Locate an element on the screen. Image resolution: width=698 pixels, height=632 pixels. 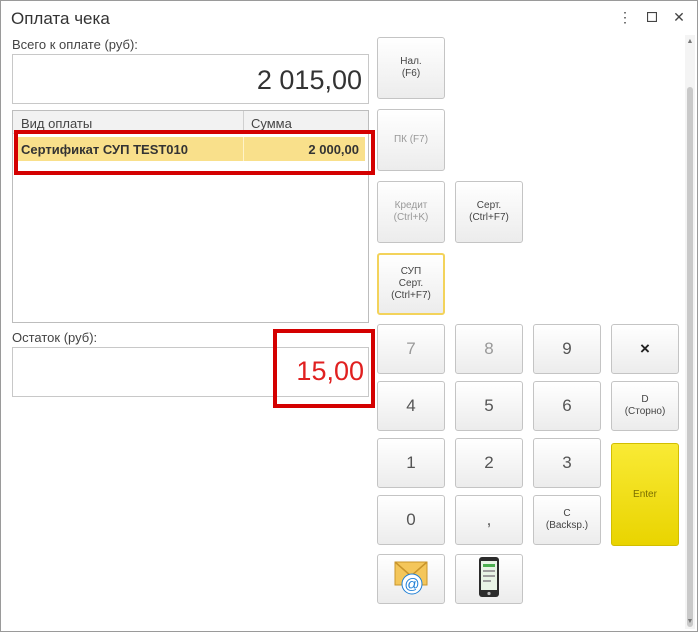
table-row: Сертификат СУП TEST010 2 000,00 is located at coordinates (190, 149).